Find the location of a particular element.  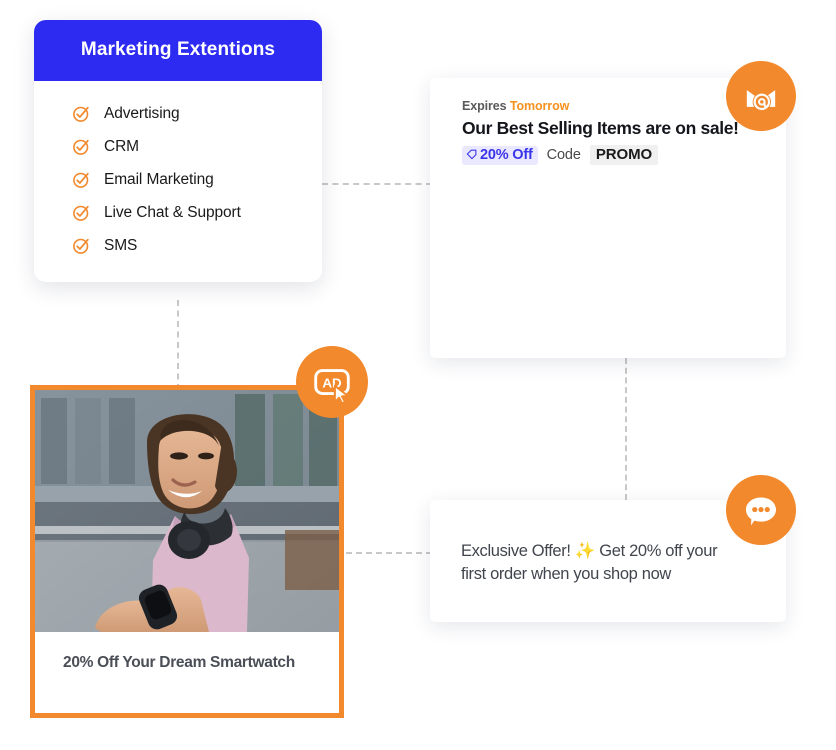

list-item: Advertising is located at coordinates (178, 113).